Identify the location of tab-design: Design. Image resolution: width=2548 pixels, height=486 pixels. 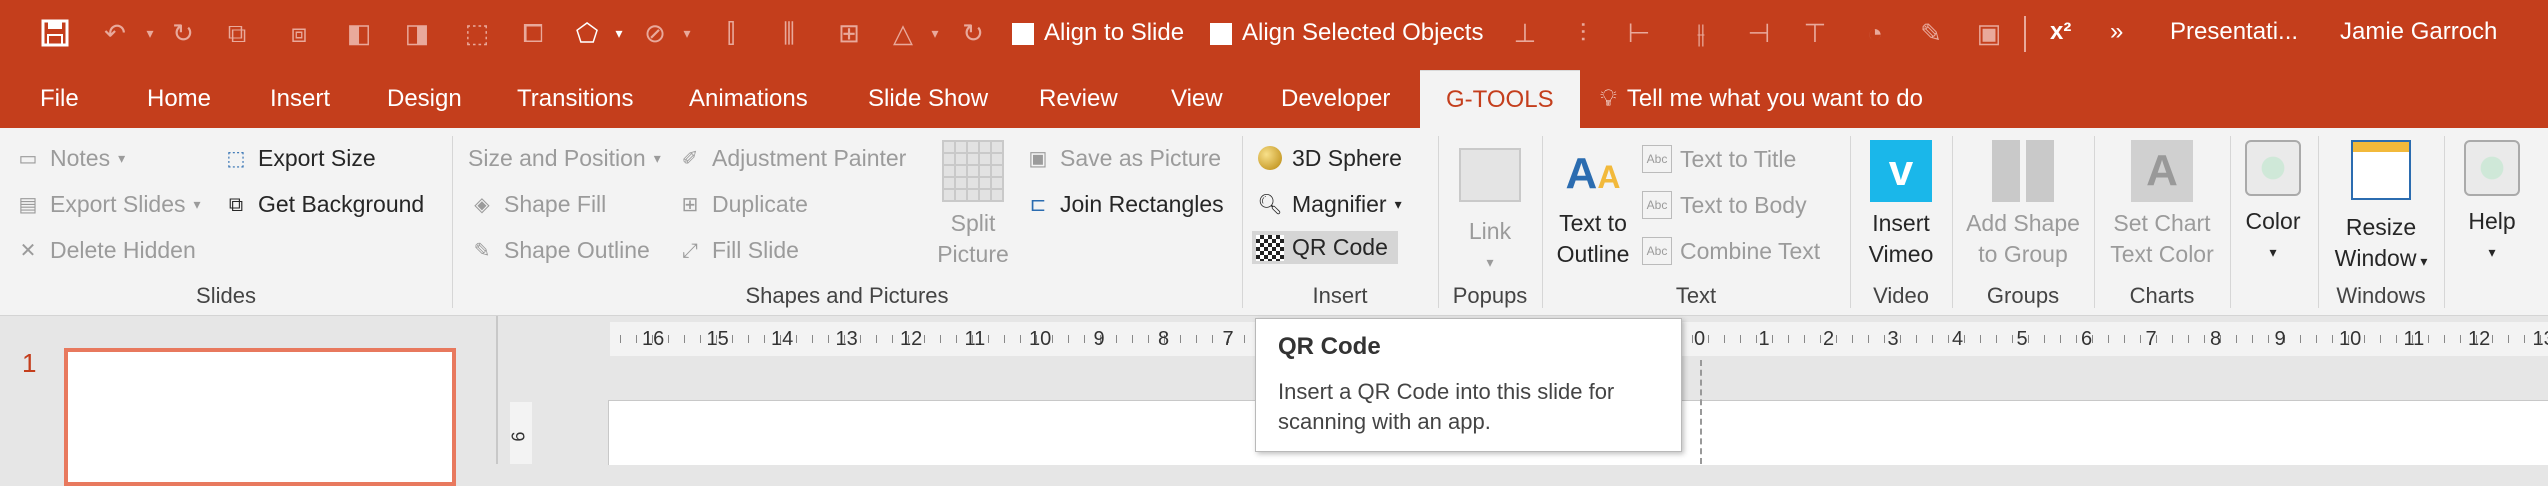
(424, 99).